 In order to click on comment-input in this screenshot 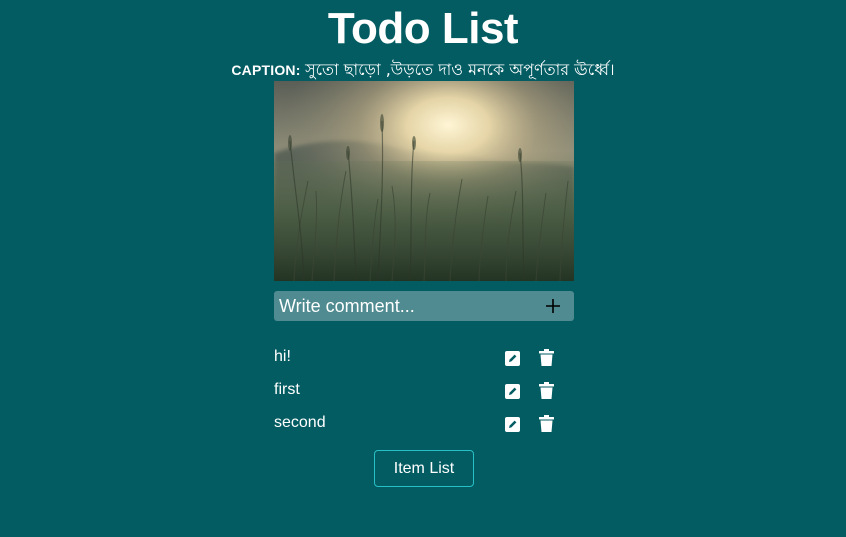, I will do `click(405, 306)`.